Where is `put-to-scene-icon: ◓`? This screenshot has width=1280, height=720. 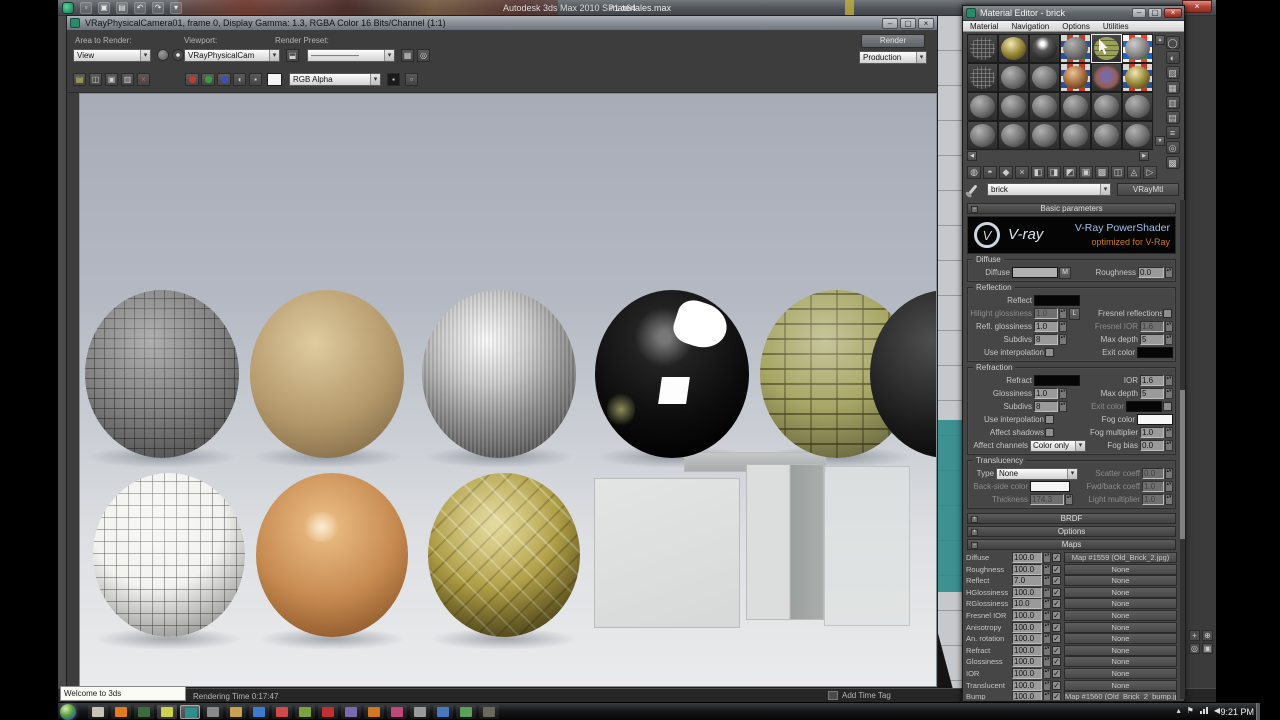 put-to-scene-icon: ◓ is located at coordinates (990, 172).